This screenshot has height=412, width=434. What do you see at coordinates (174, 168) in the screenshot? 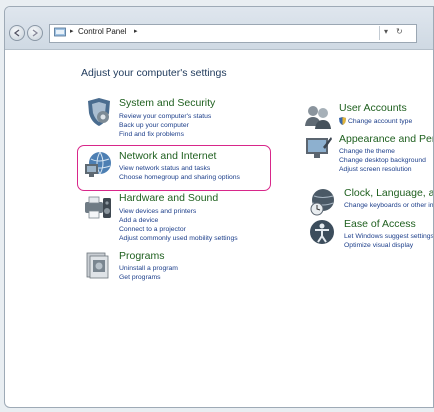
I see `highlight-annotation` at bounding box center [174, 168].